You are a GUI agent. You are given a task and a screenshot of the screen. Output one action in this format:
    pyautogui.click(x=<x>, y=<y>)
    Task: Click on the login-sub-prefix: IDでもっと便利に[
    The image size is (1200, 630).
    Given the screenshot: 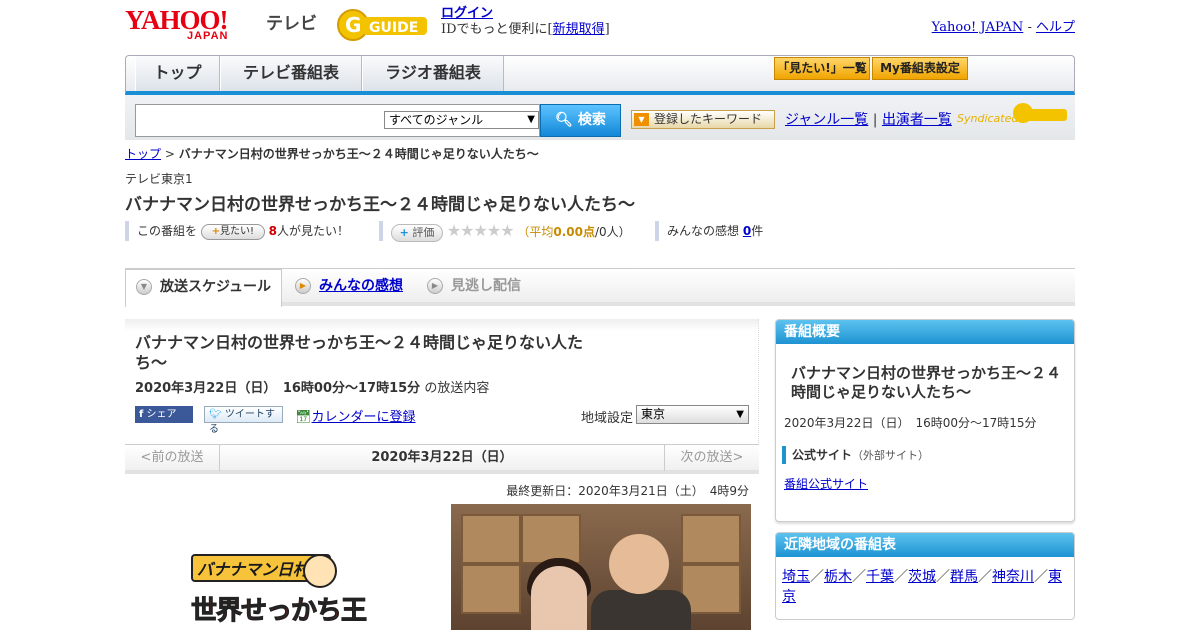 What is the action you would take?
    pyautogui.click(x=497, y=29)
    